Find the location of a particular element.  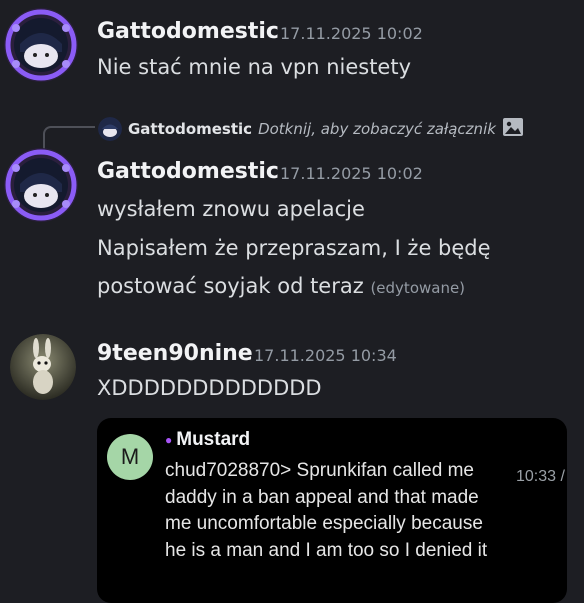

image-icon is located at coordinates (513, 129).